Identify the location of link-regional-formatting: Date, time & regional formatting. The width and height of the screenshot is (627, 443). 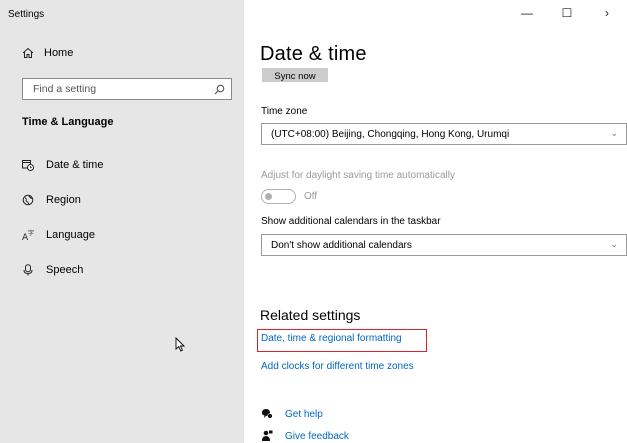
(331, 338).